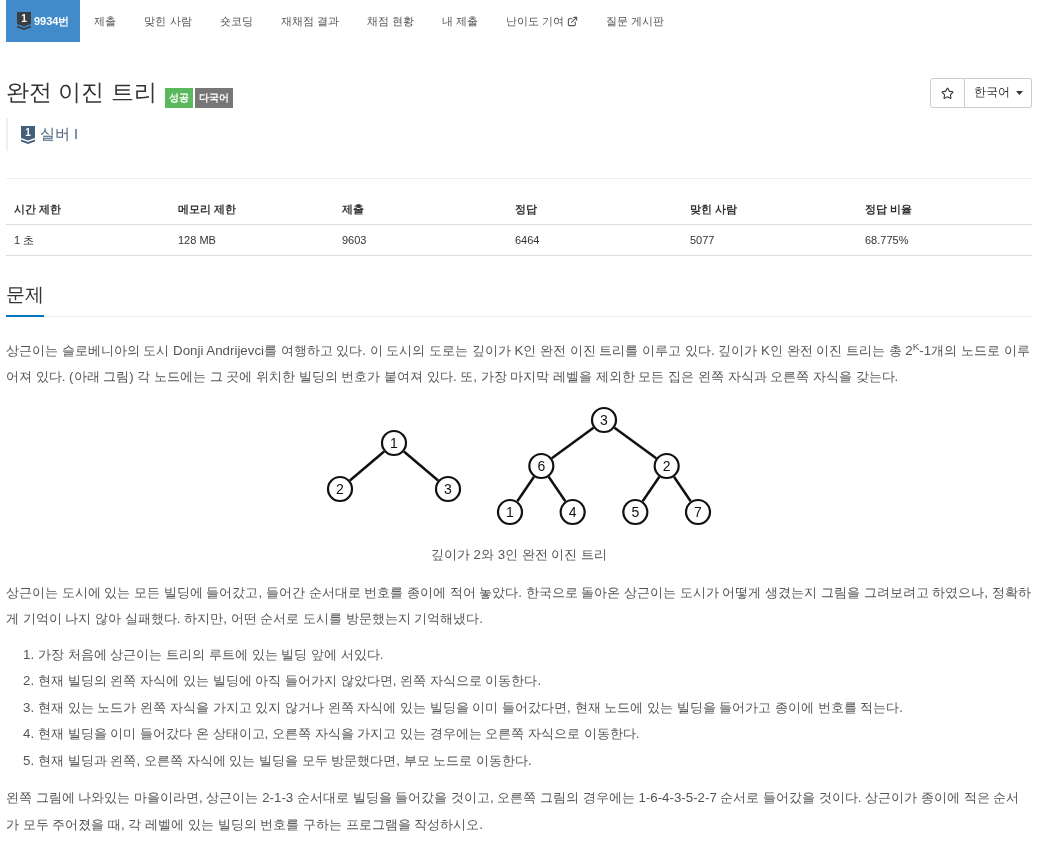 The width and height of the screenshot is (1038, 848). Describe the element at coordinates (59, 134) in the screenshot. I see `tier-name: 실버 I` at that location.